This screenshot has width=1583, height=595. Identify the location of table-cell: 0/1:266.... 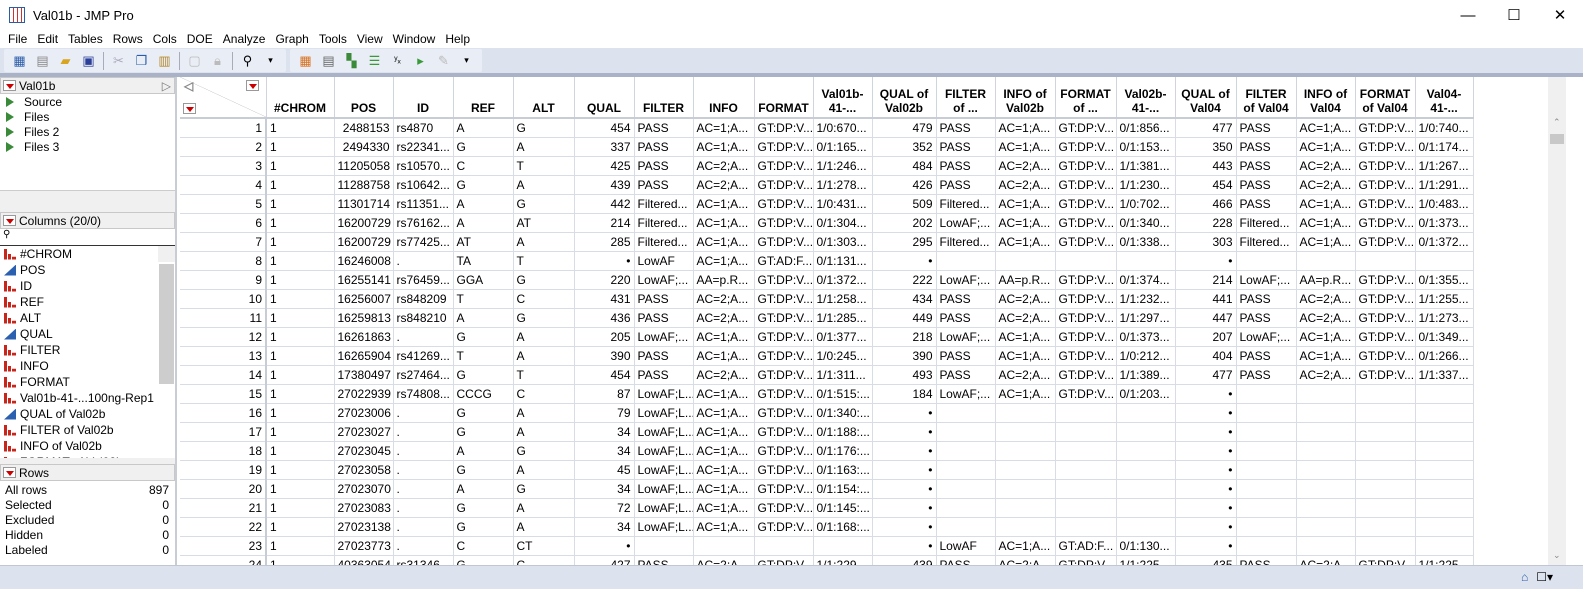
(1444, 356).